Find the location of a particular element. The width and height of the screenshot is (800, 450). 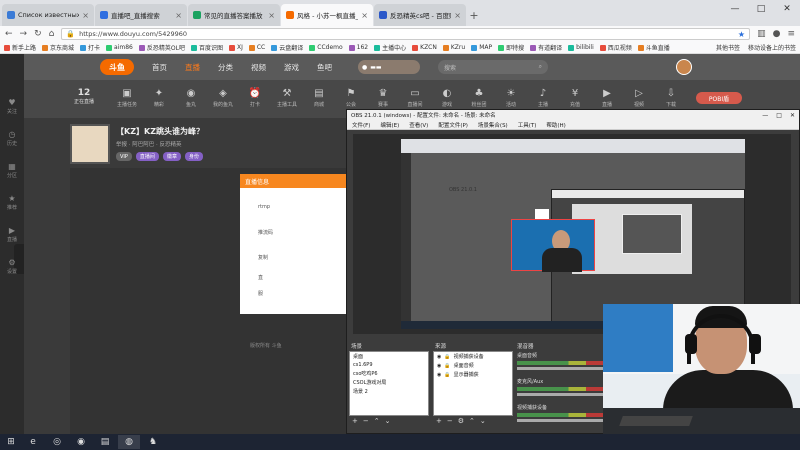

toolbar-item: ☀ 活动 is located at coordinates (511, 98).